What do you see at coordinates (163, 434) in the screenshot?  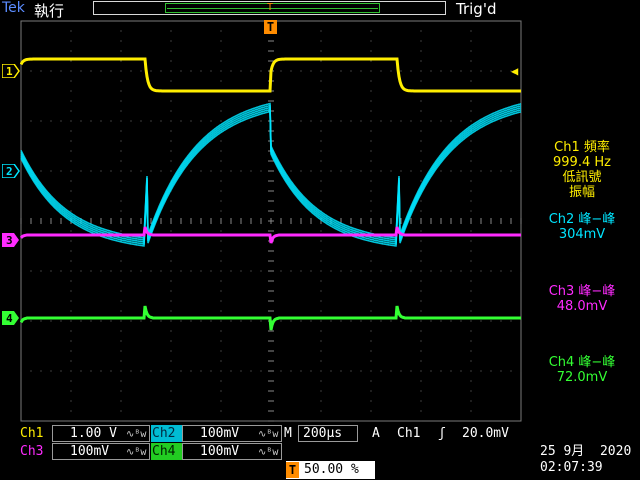 I see `ch2-scale-label: Ch2` at bounding box center [163, 434].